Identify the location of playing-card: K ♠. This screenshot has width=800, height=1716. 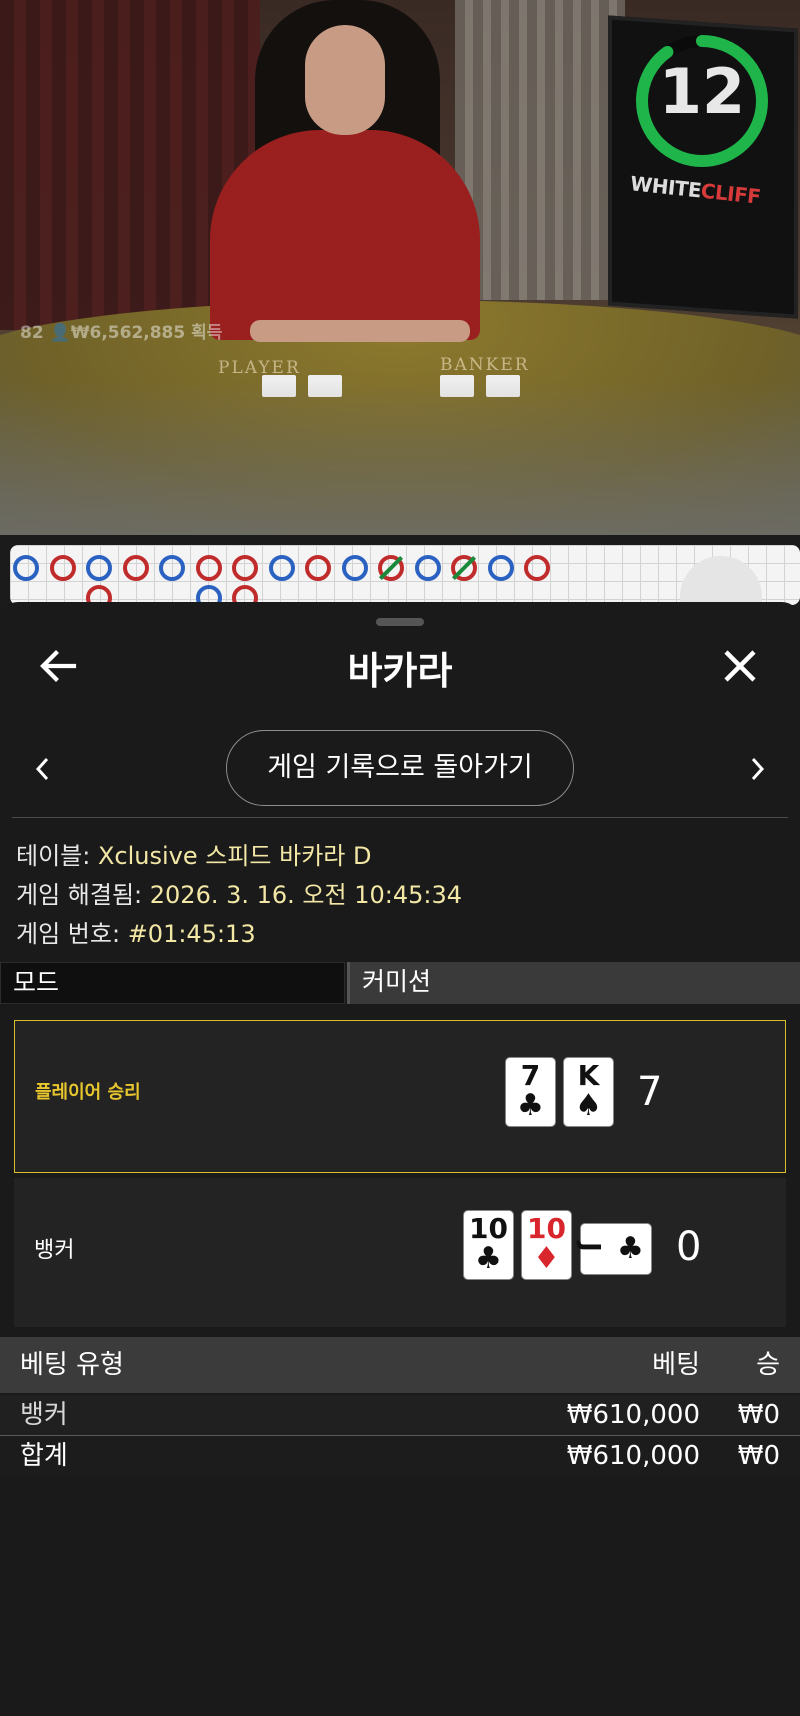
(588, 1092).